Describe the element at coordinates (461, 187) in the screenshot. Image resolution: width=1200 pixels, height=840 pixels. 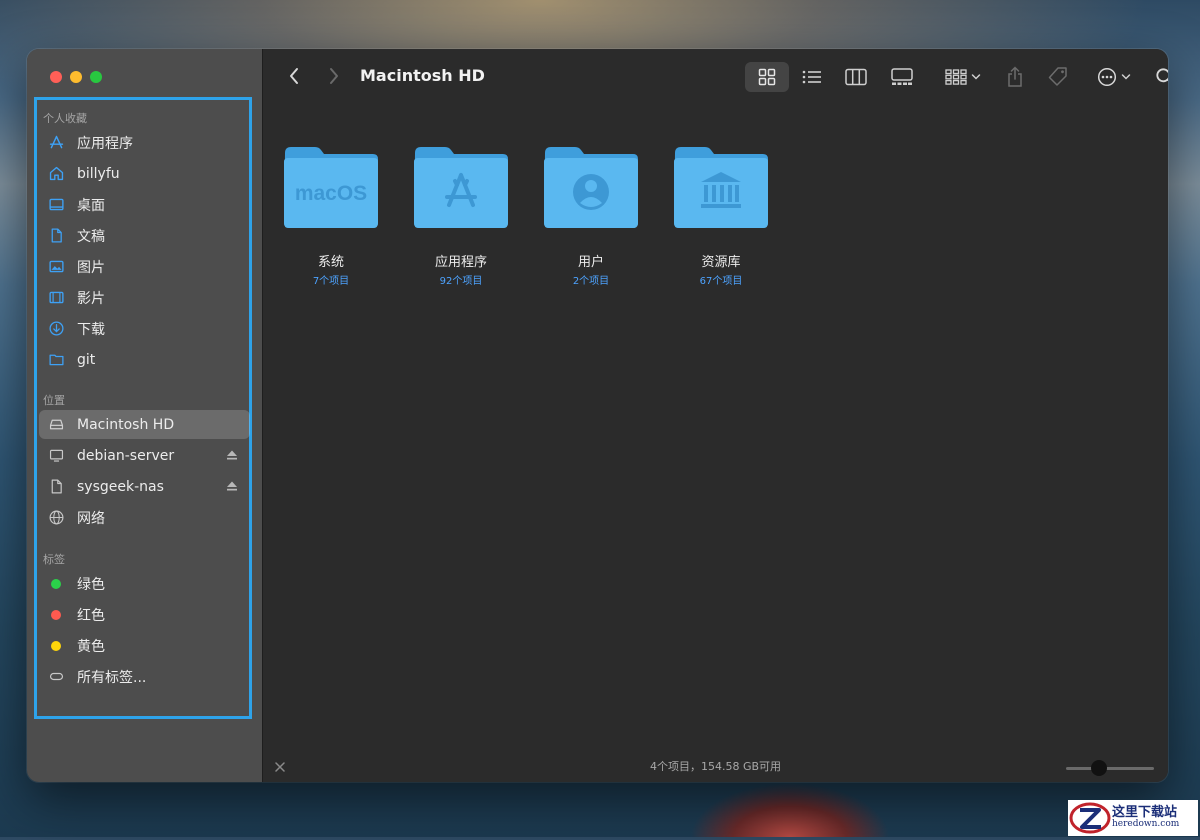
I see `app-store-folder-icon` at that location.